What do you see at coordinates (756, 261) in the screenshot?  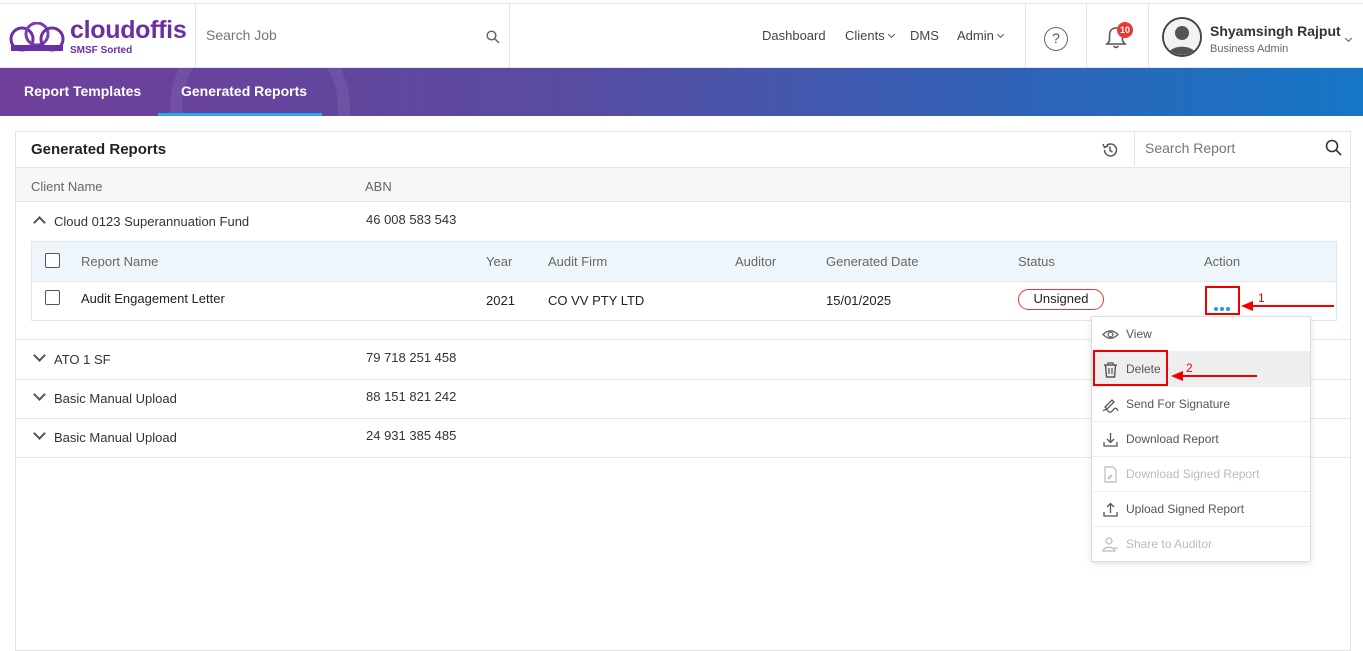 I see `column-auditor: Auditor` at bounding box center [756, 261].